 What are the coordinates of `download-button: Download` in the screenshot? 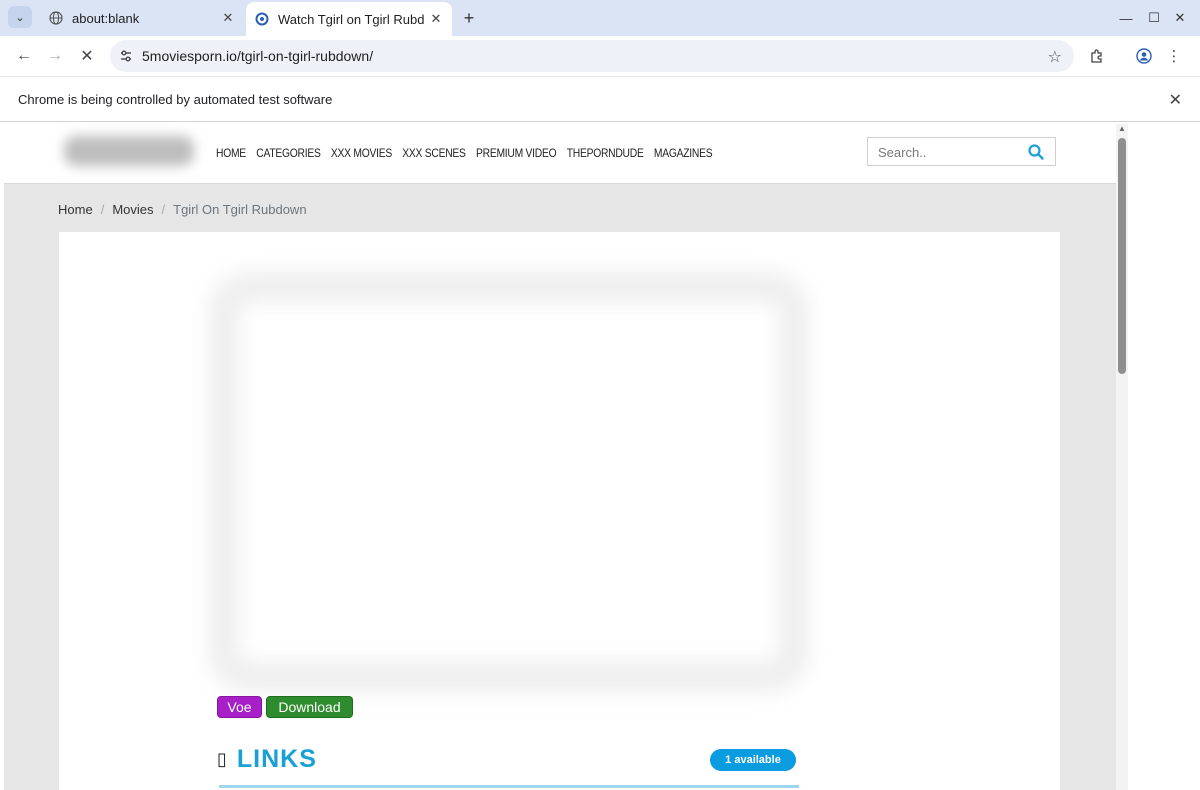 It's located at (309, 707).